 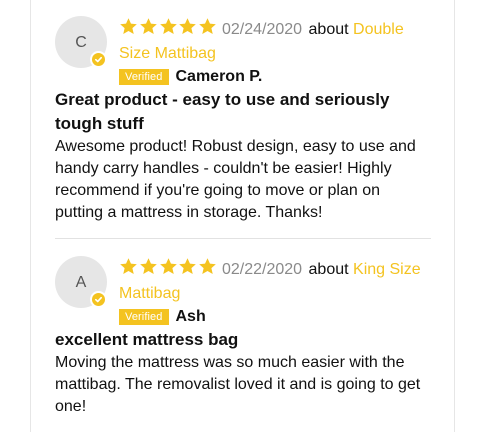 I want to click on avatar-initial: A, so click(x=81, y=282).